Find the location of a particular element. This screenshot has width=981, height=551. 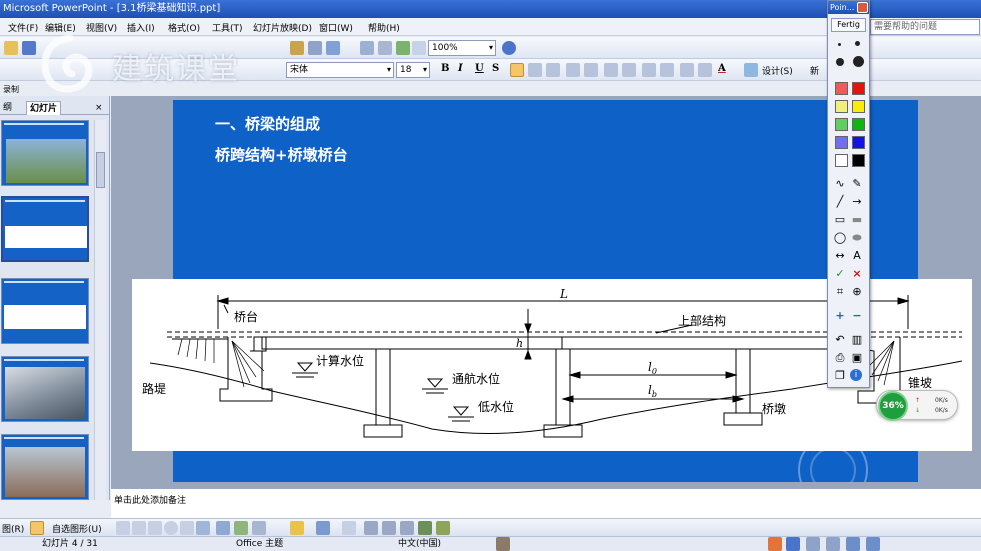

menu-tools: 工具(T) is located at coordinates (227, 27).